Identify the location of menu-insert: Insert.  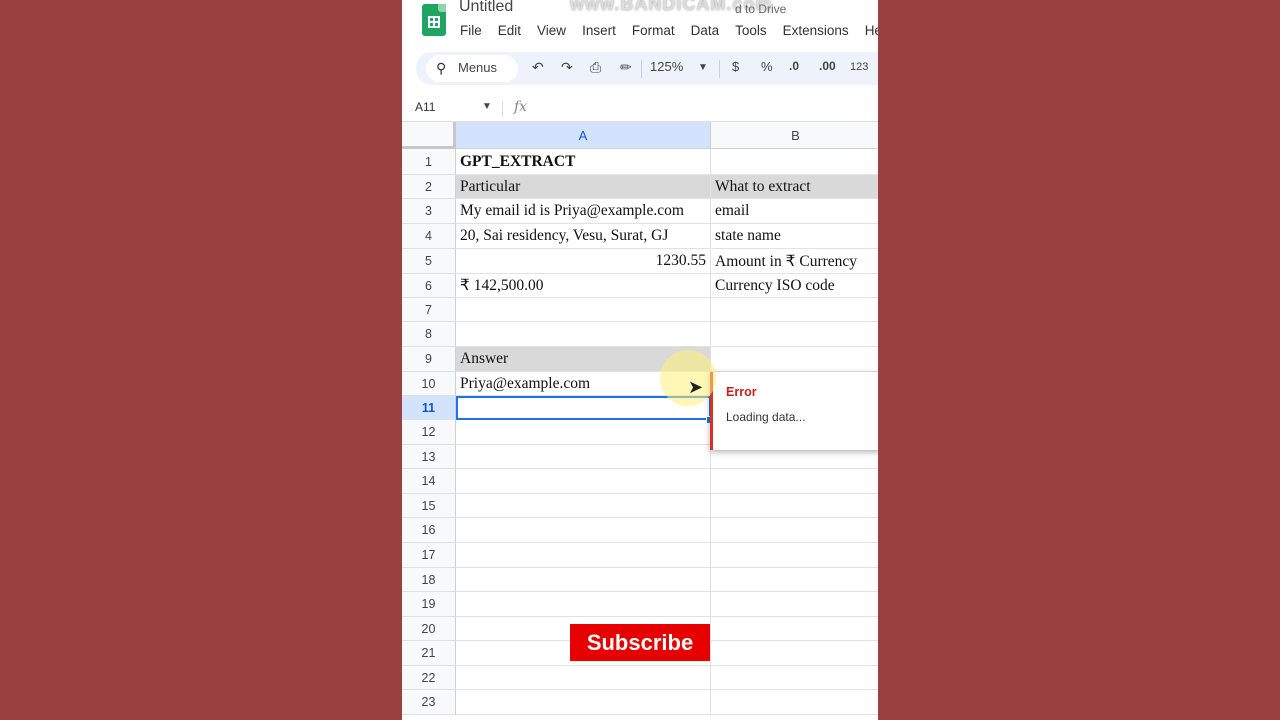
(599, 30).